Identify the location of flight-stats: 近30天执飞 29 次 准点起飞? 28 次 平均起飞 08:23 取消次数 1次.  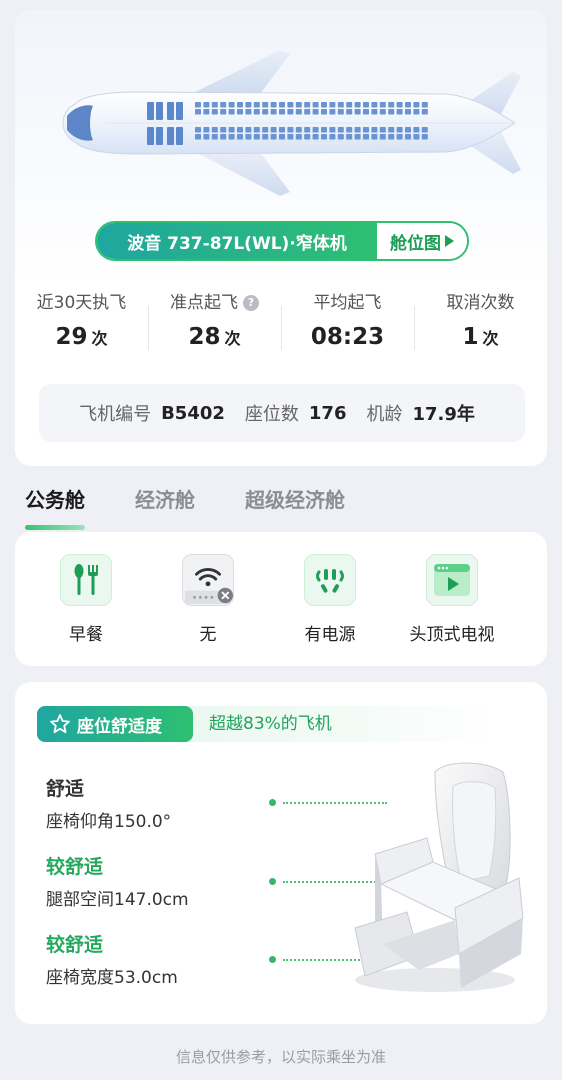
(281, 328).